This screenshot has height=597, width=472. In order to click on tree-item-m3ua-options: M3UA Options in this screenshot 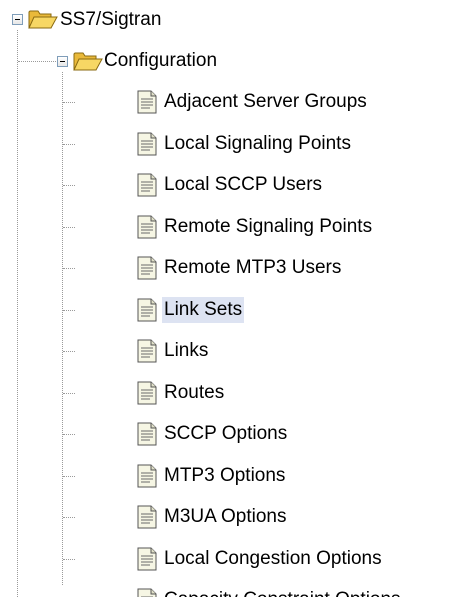, I will do `click(225, 517)`.